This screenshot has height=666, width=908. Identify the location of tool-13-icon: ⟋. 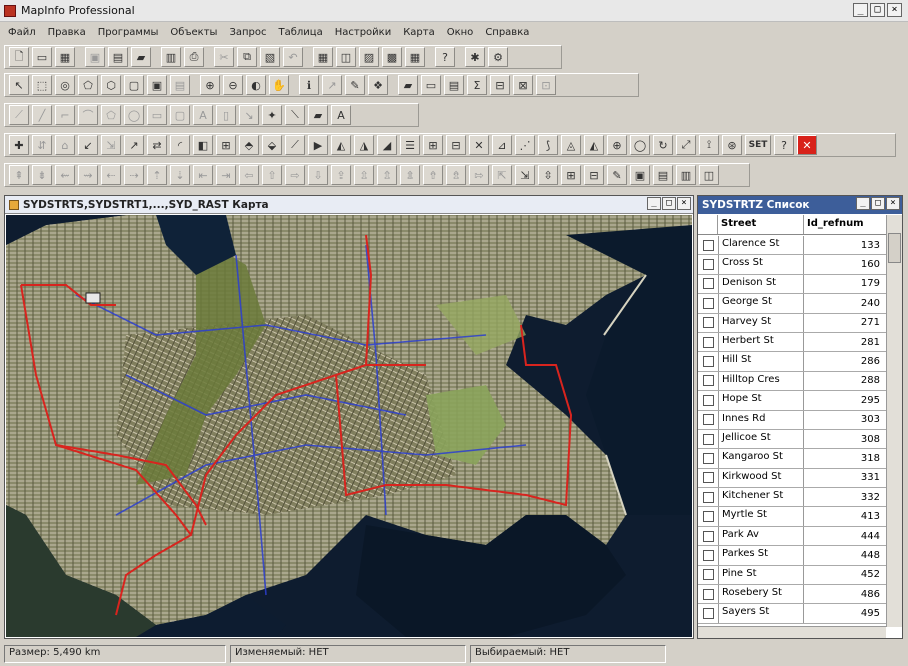
(295, 145).